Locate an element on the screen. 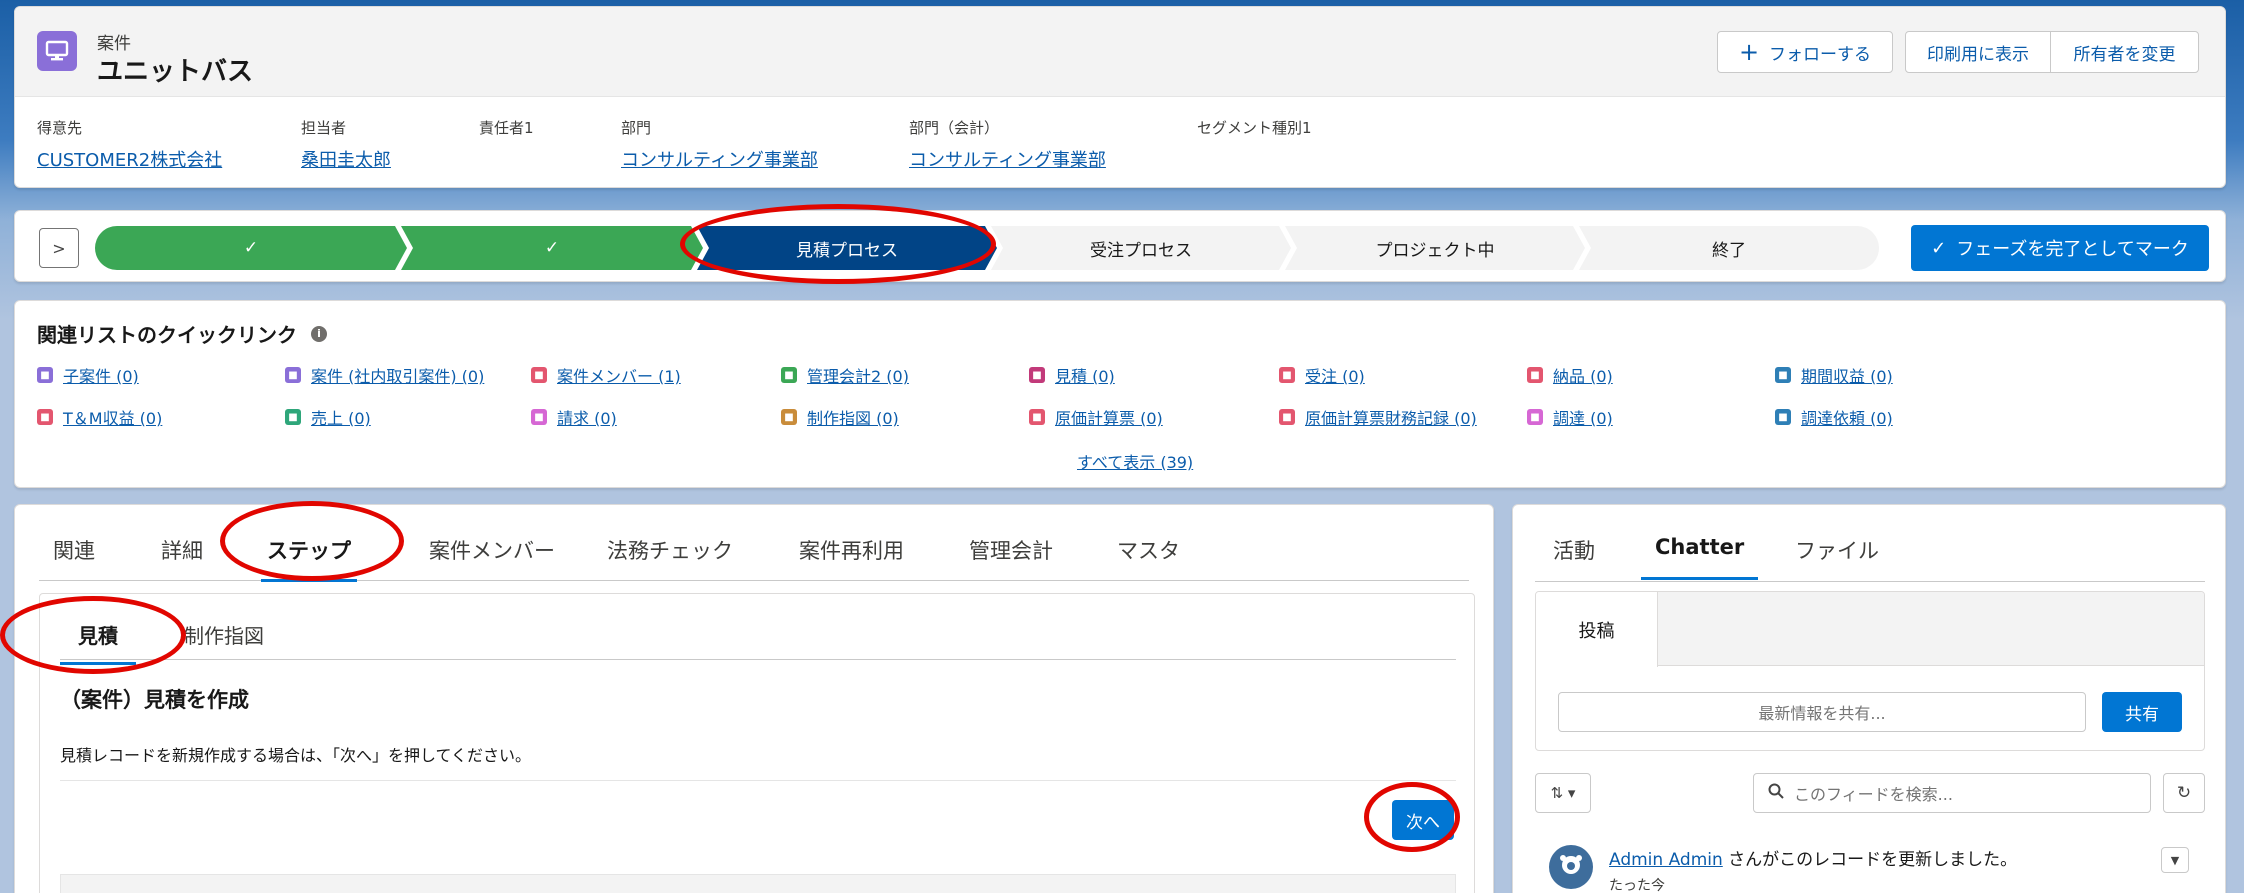  delivery-icon: ■ is located at coordinates (1535, 375).